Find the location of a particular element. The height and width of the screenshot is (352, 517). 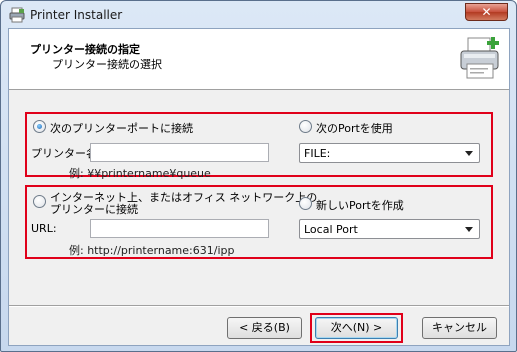

radio-new-port-label: 新しいPortを作成 is located at coordinates (360, 205).